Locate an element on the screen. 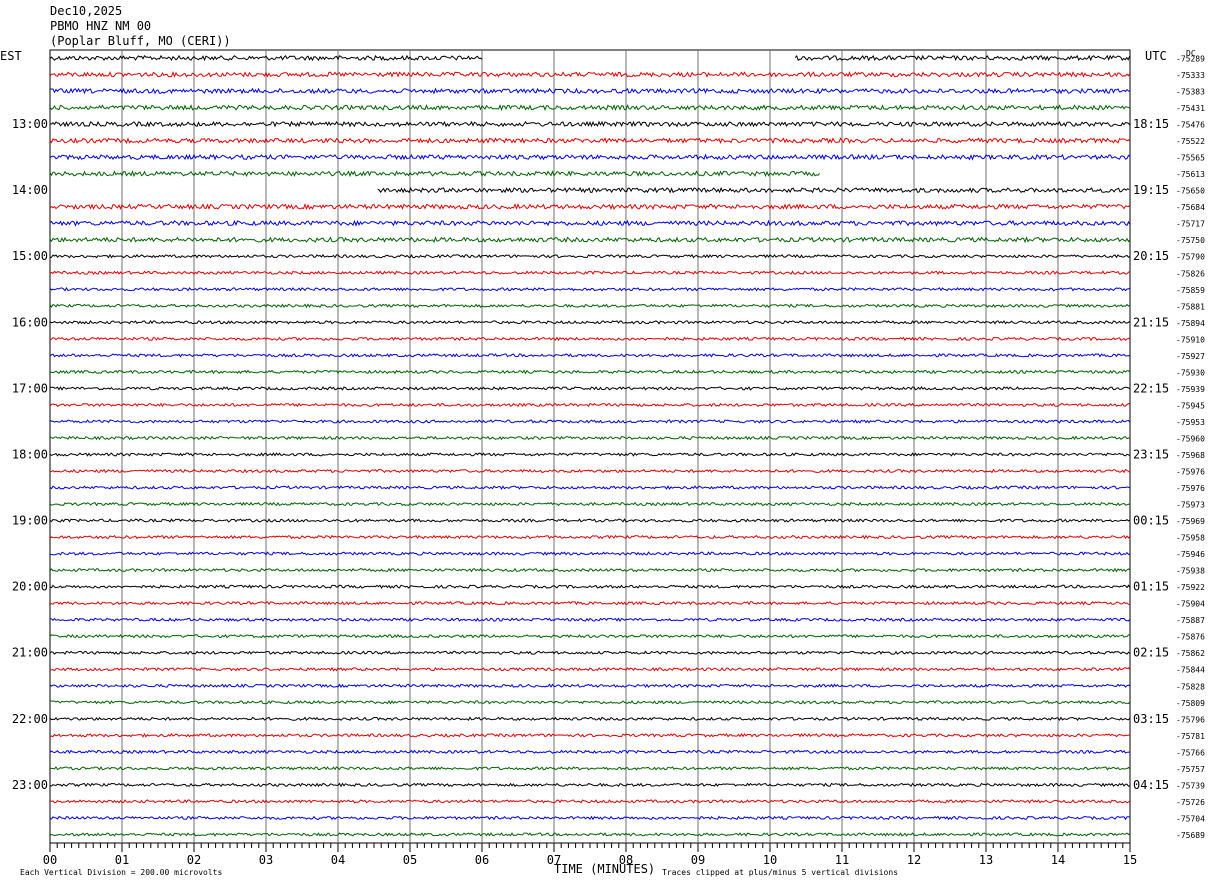 This screenshot has height=886, width=1210. dc-offset-label: -75946 is located at coordinates (1190, 554).